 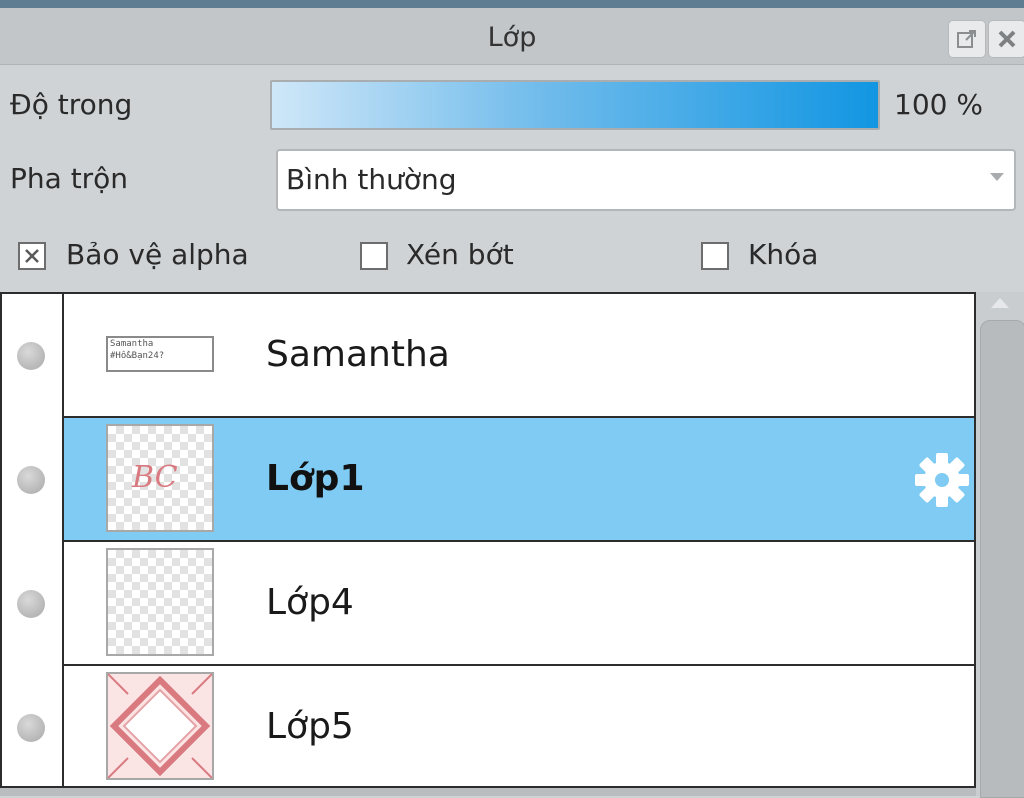 What do you see at coordinates (71, 104) in the screenshot?
I see `opacity-label: Độ trong` at bounding box center [71, 104].